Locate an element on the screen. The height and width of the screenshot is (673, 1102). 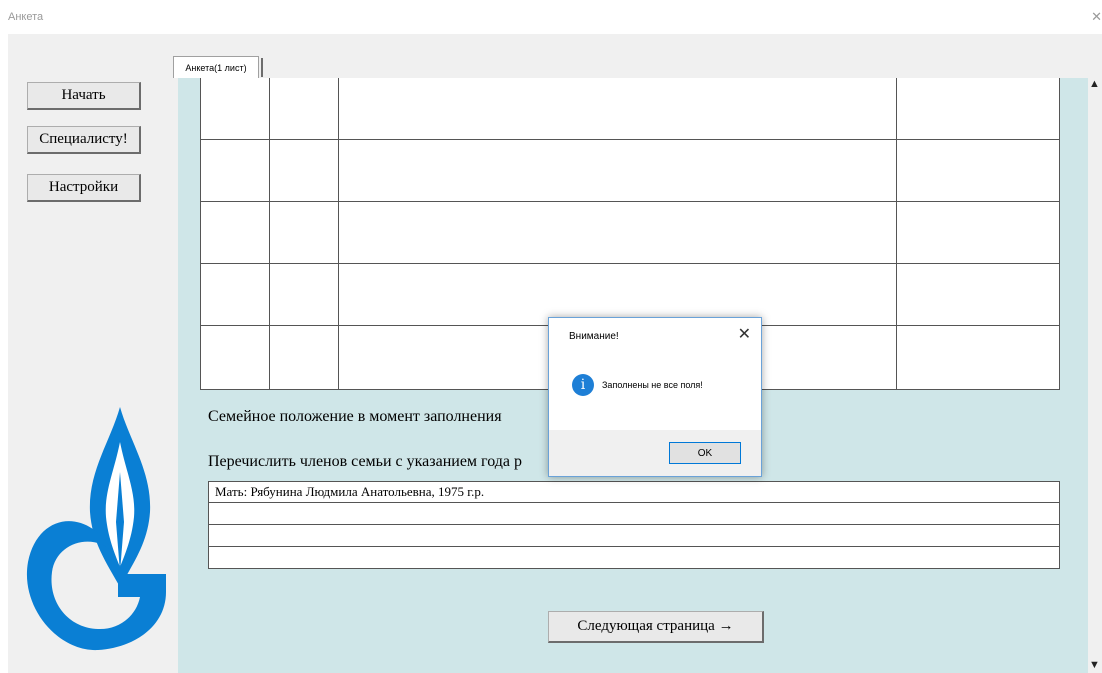
vertical-scrollbar: ▲ ▼ is located at coordinates (1095, 375).